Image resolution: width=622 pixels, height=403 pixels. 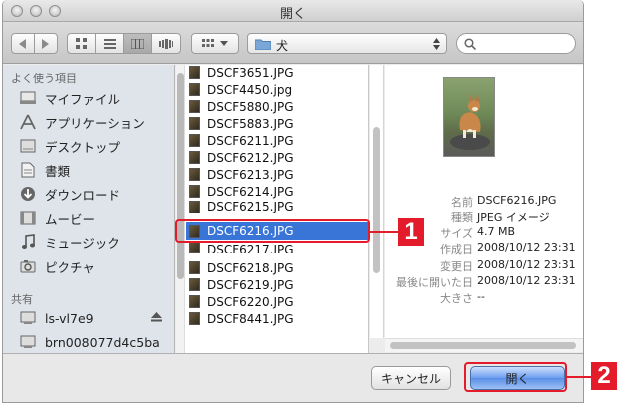 I want to click on coverflow-view-icon, so click(x=166, y=43).